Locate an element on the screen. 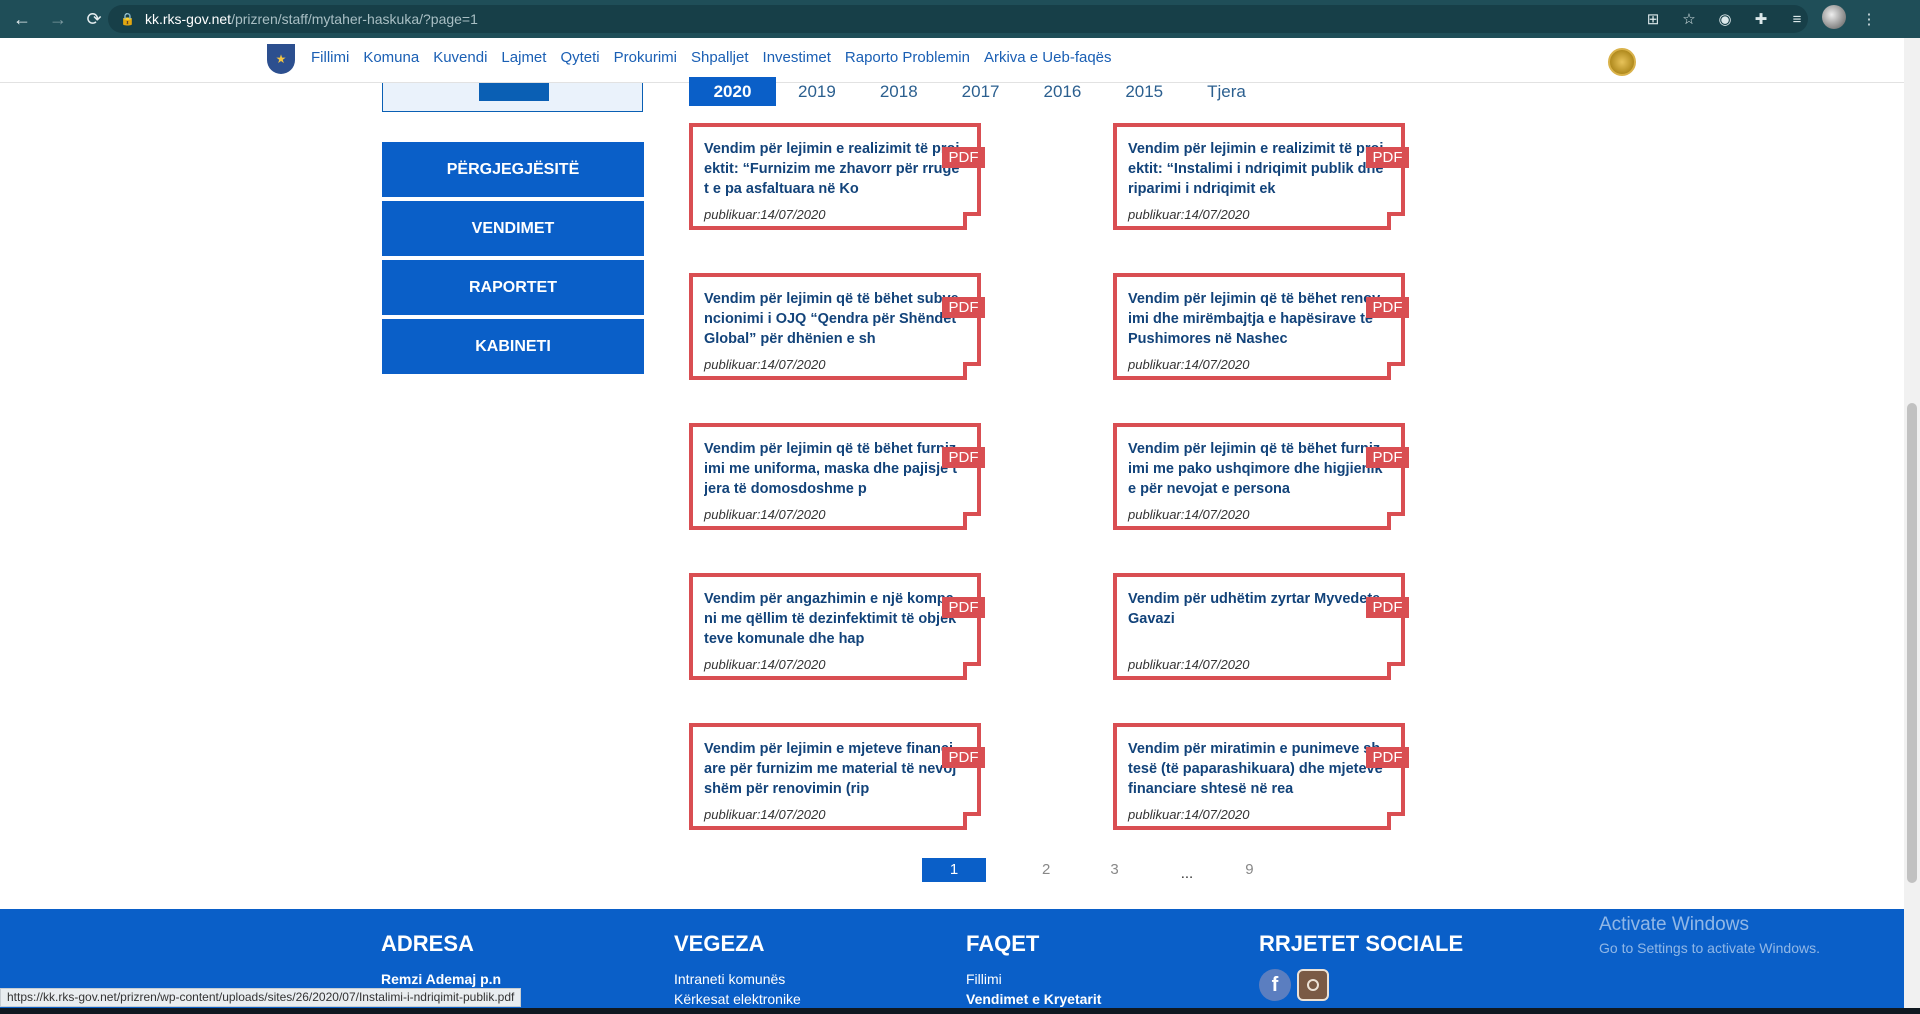  tab-year-2020: 2020 is located at coordinates (732, 91).